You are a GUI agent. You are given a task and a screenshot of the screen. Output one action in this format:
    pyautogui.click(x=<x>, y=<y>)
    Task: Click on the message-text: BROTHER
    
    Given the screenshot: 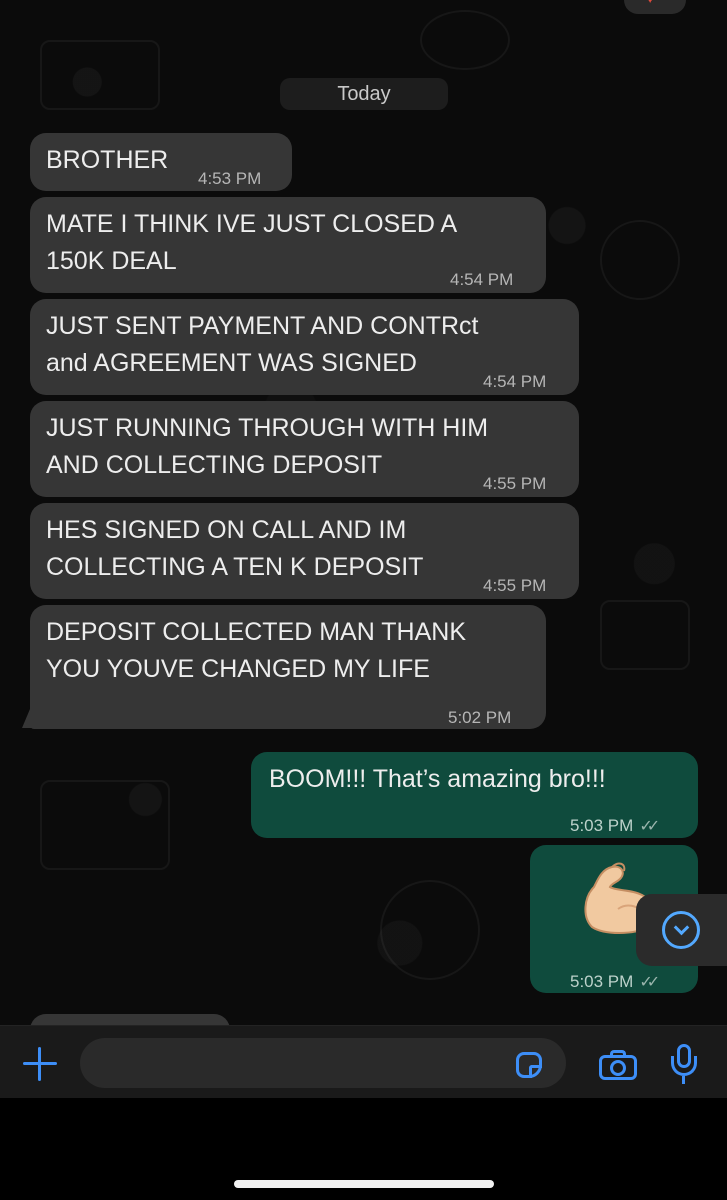 What is the action you would take?
    pyautogui.click(x=107, y=160)
    